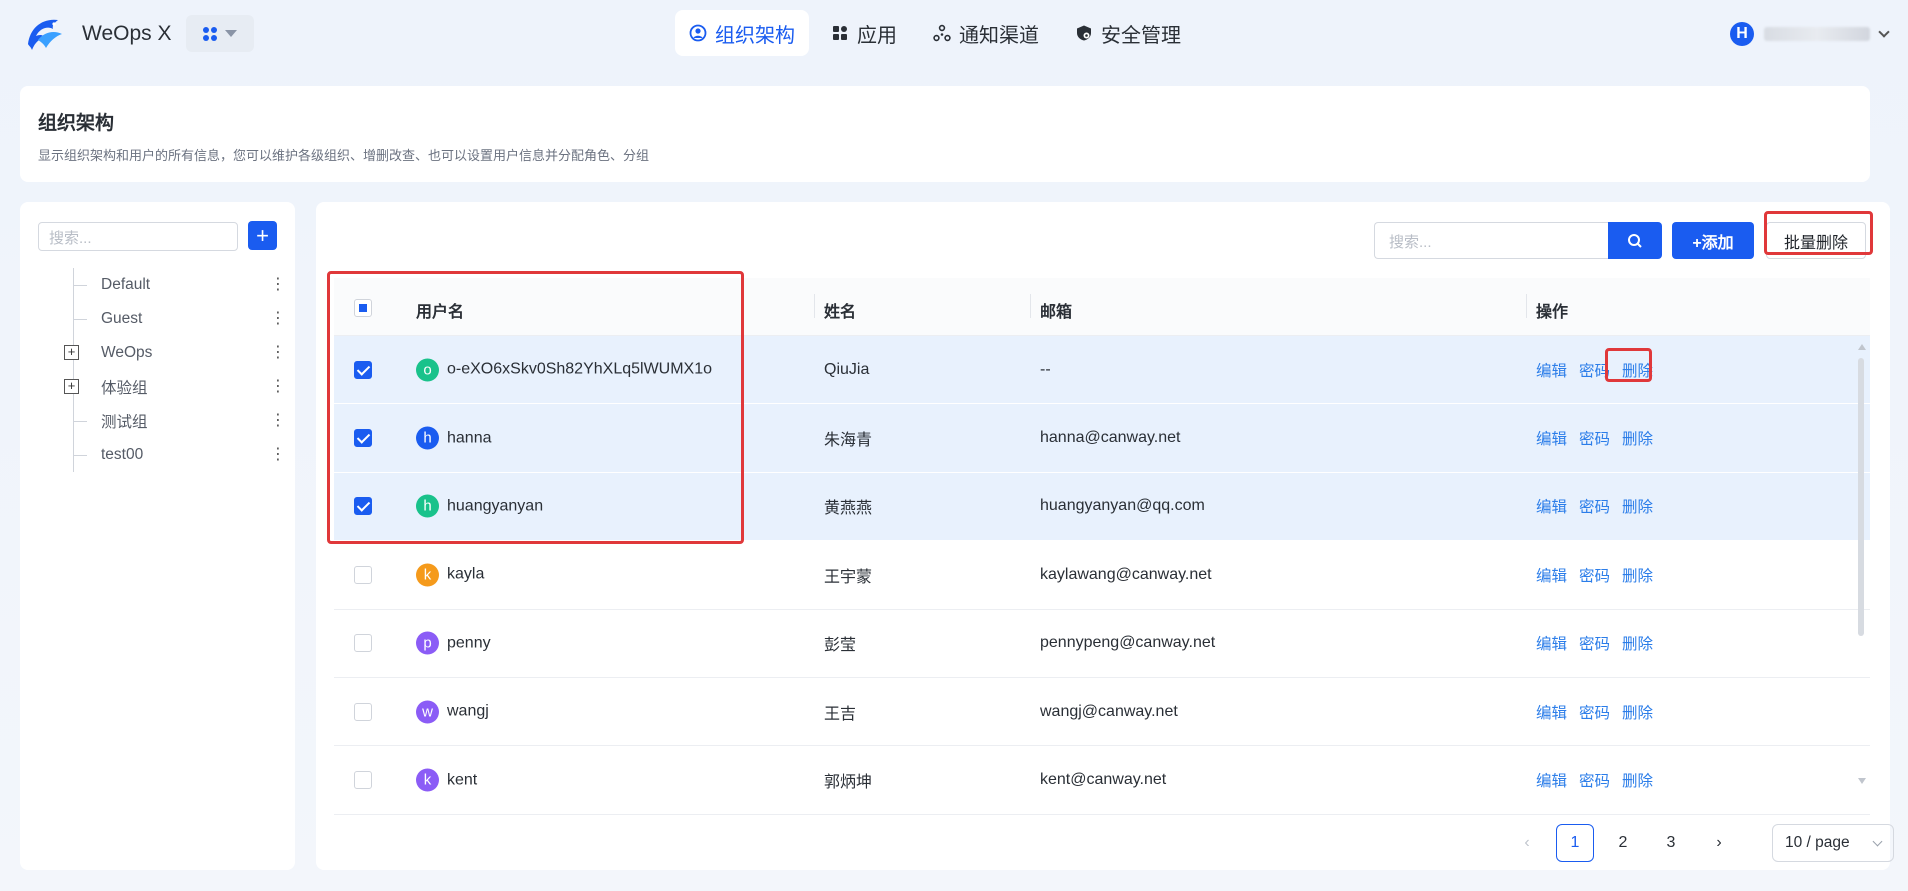 The image size is (1908, 891). What do you see at coordinates (755, 35) in the screenshot?
I see `nav-item-label: 组织架构` at bounding box center [755, 35].